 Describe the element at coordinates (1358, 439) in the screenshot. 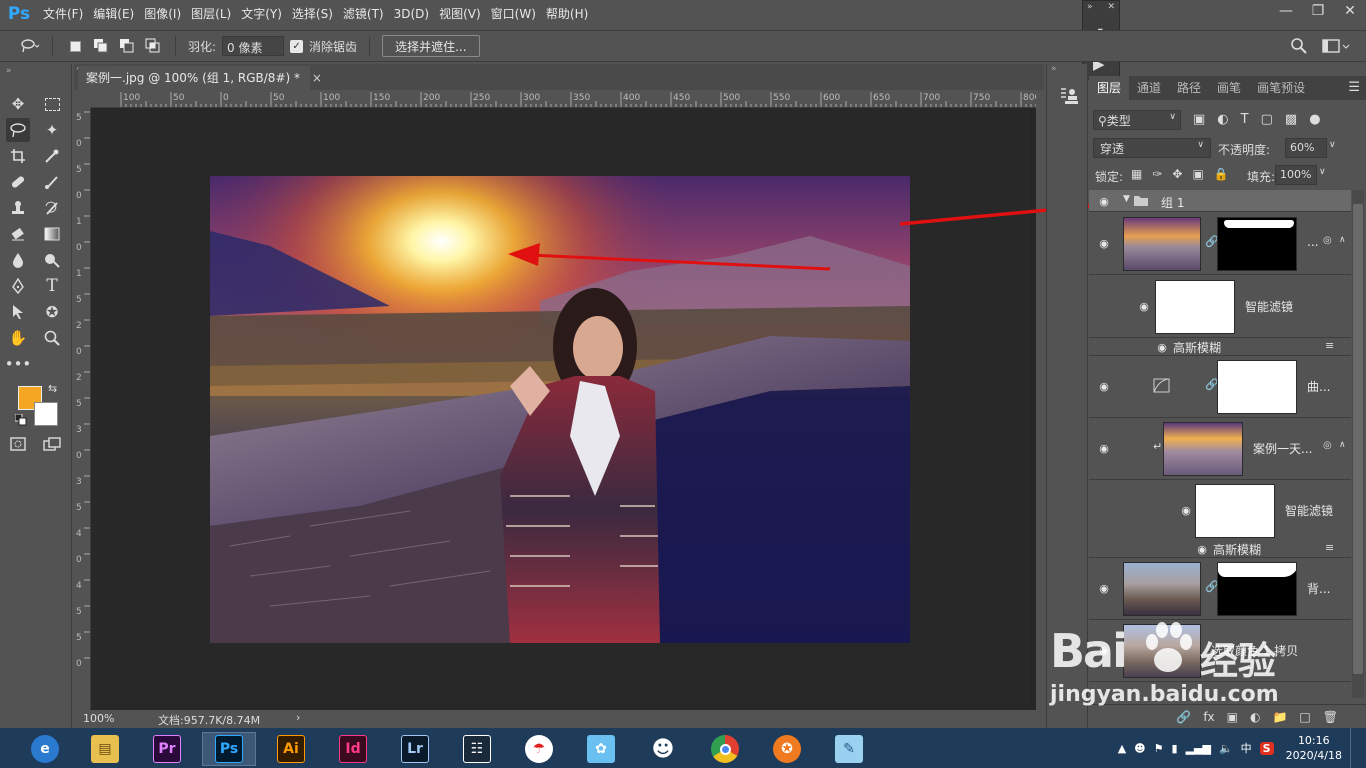

I see `scrollbar-thumb` at that location.